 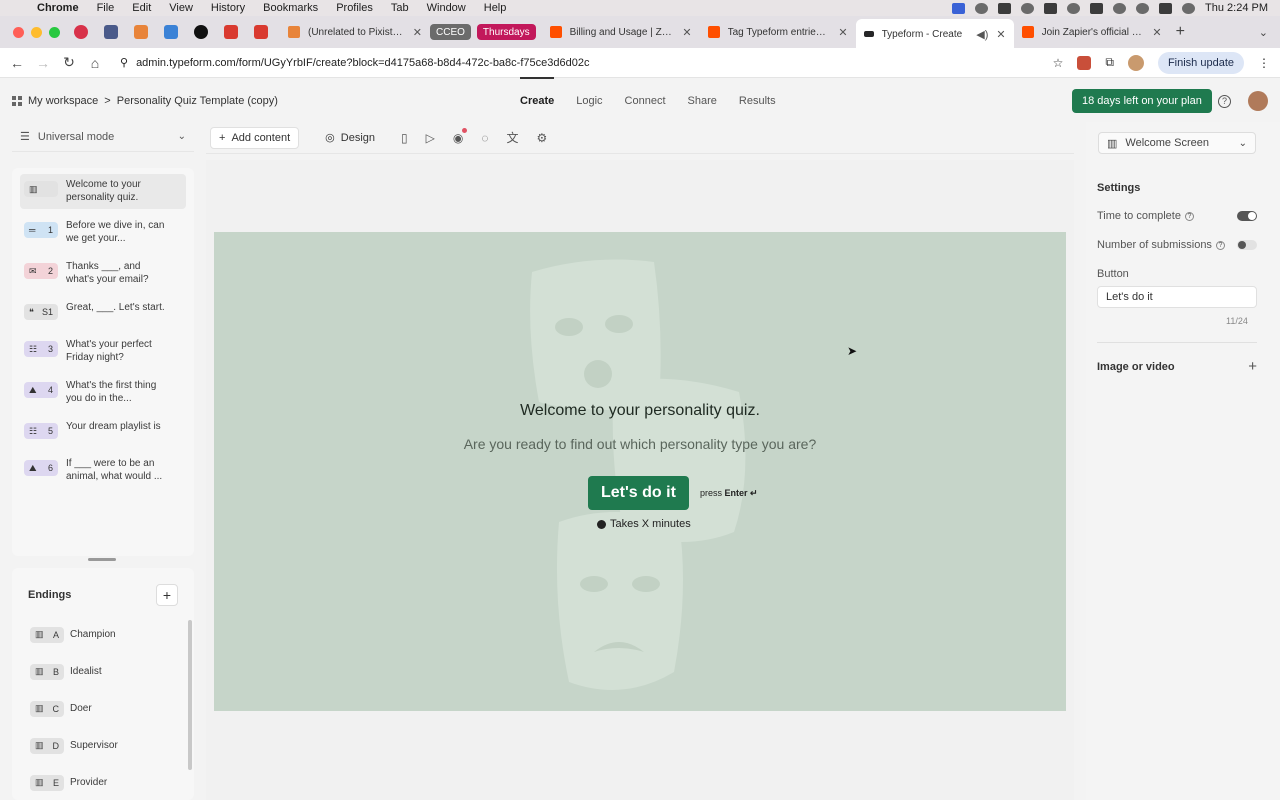 What do you see at coordinates (190, 695) in the screenshot?
I see `endings-scrollbar` at bounding box center [190, 695].